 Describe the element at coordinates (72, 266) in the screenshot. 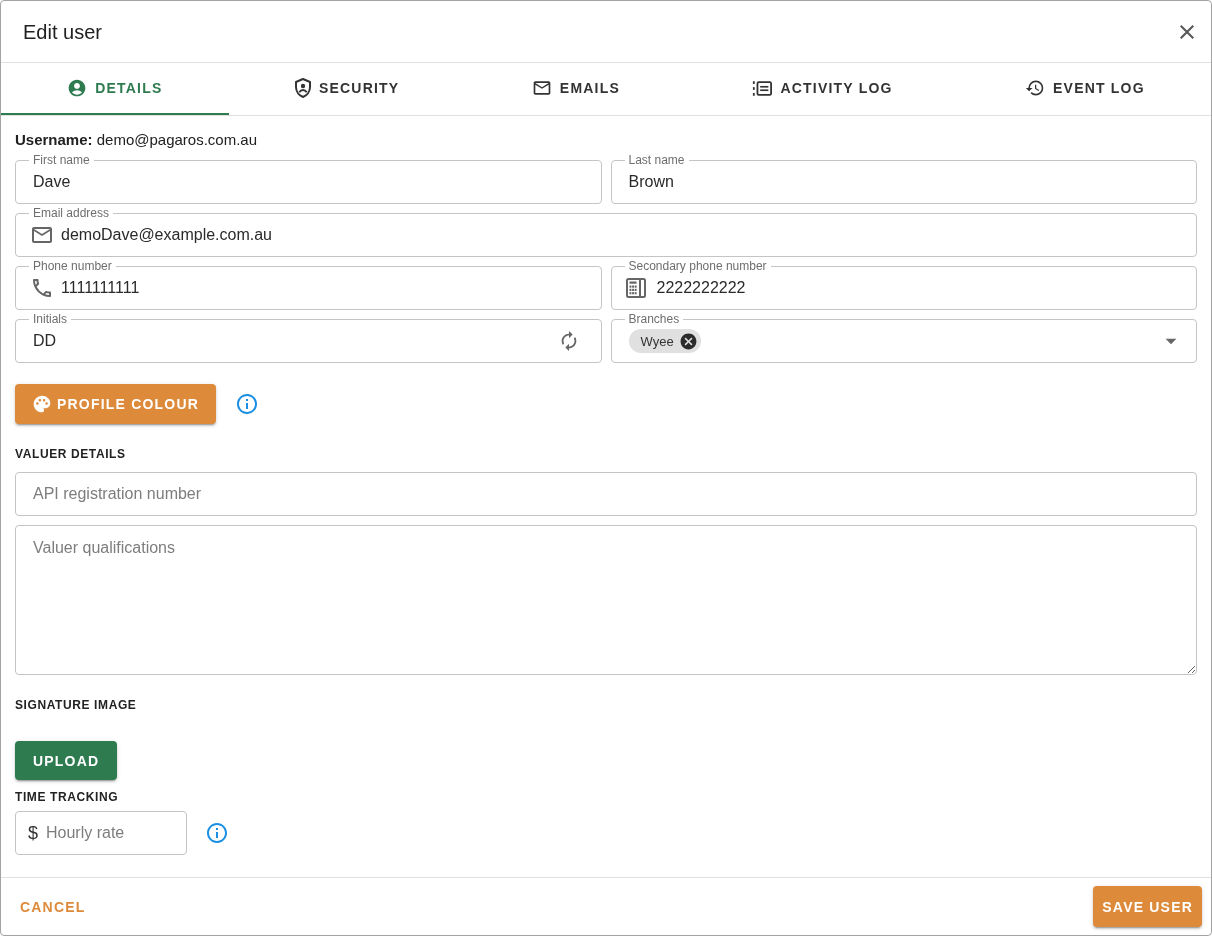

I see `field-label: Phone number` at that location.